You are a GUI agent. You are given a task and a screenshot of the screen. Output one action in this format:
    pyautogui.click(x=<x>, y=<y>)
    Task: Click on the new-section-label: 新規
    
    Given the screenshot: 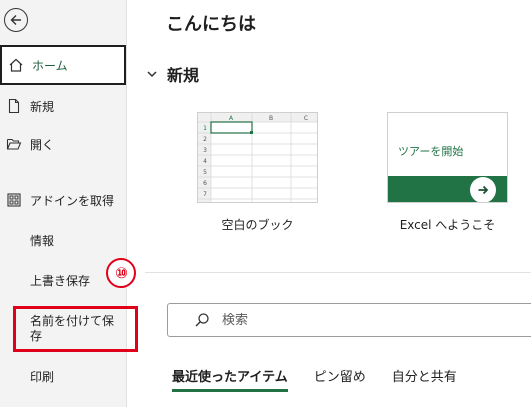 What is the action you would take?
    pyautogui.click(x=183, y=75)
    